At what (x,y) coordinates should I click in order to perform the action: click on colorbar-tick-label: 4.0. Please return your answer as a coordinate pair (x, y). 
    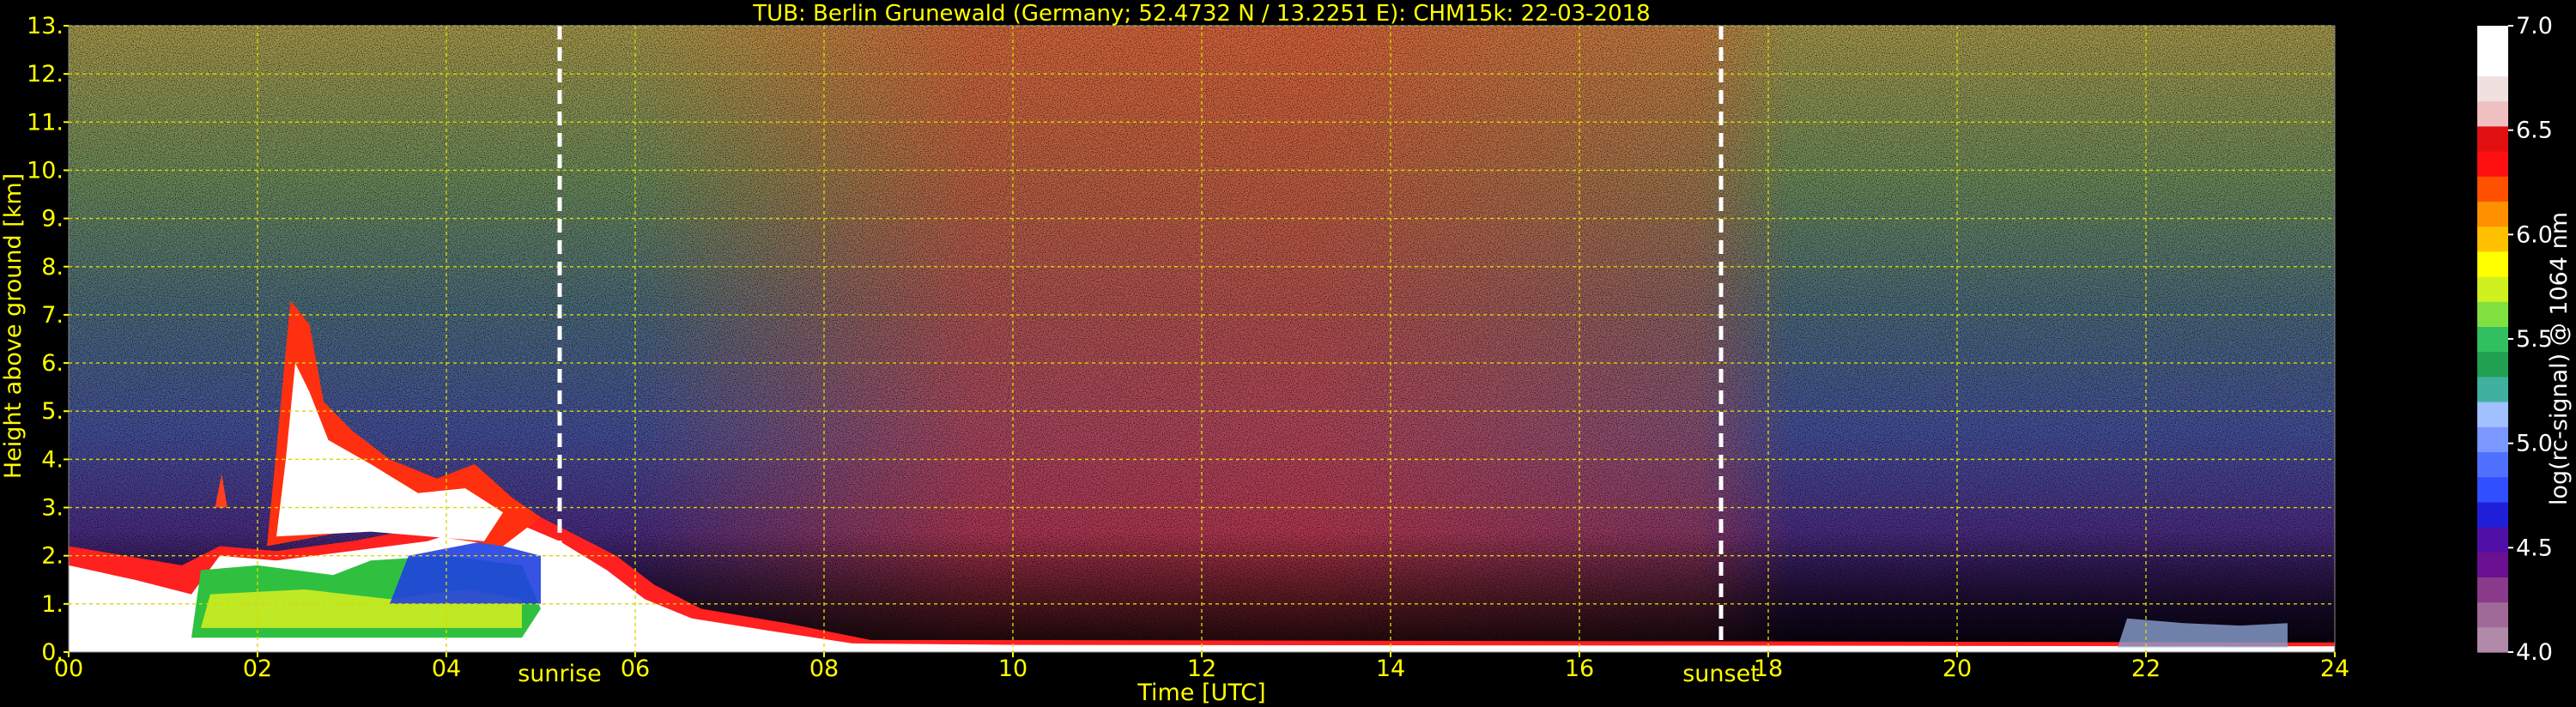
    Looking at the image, I should click on (2534, 653).